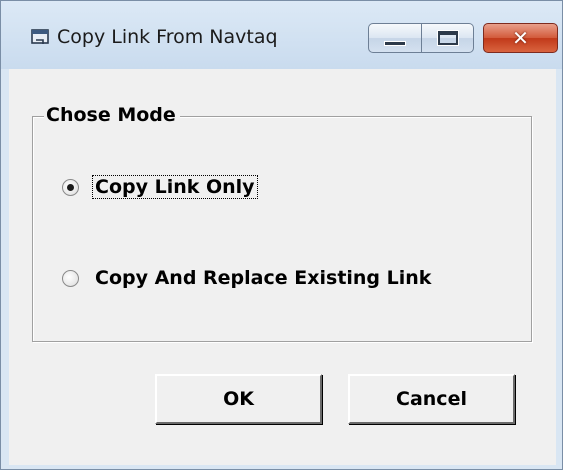 The width and height of the screenshot is (563, 470). Describe the element at coordinates (281, 35) in the screenshot. I see `title-bar: Copy Link From Navtaq ✕` at that location.